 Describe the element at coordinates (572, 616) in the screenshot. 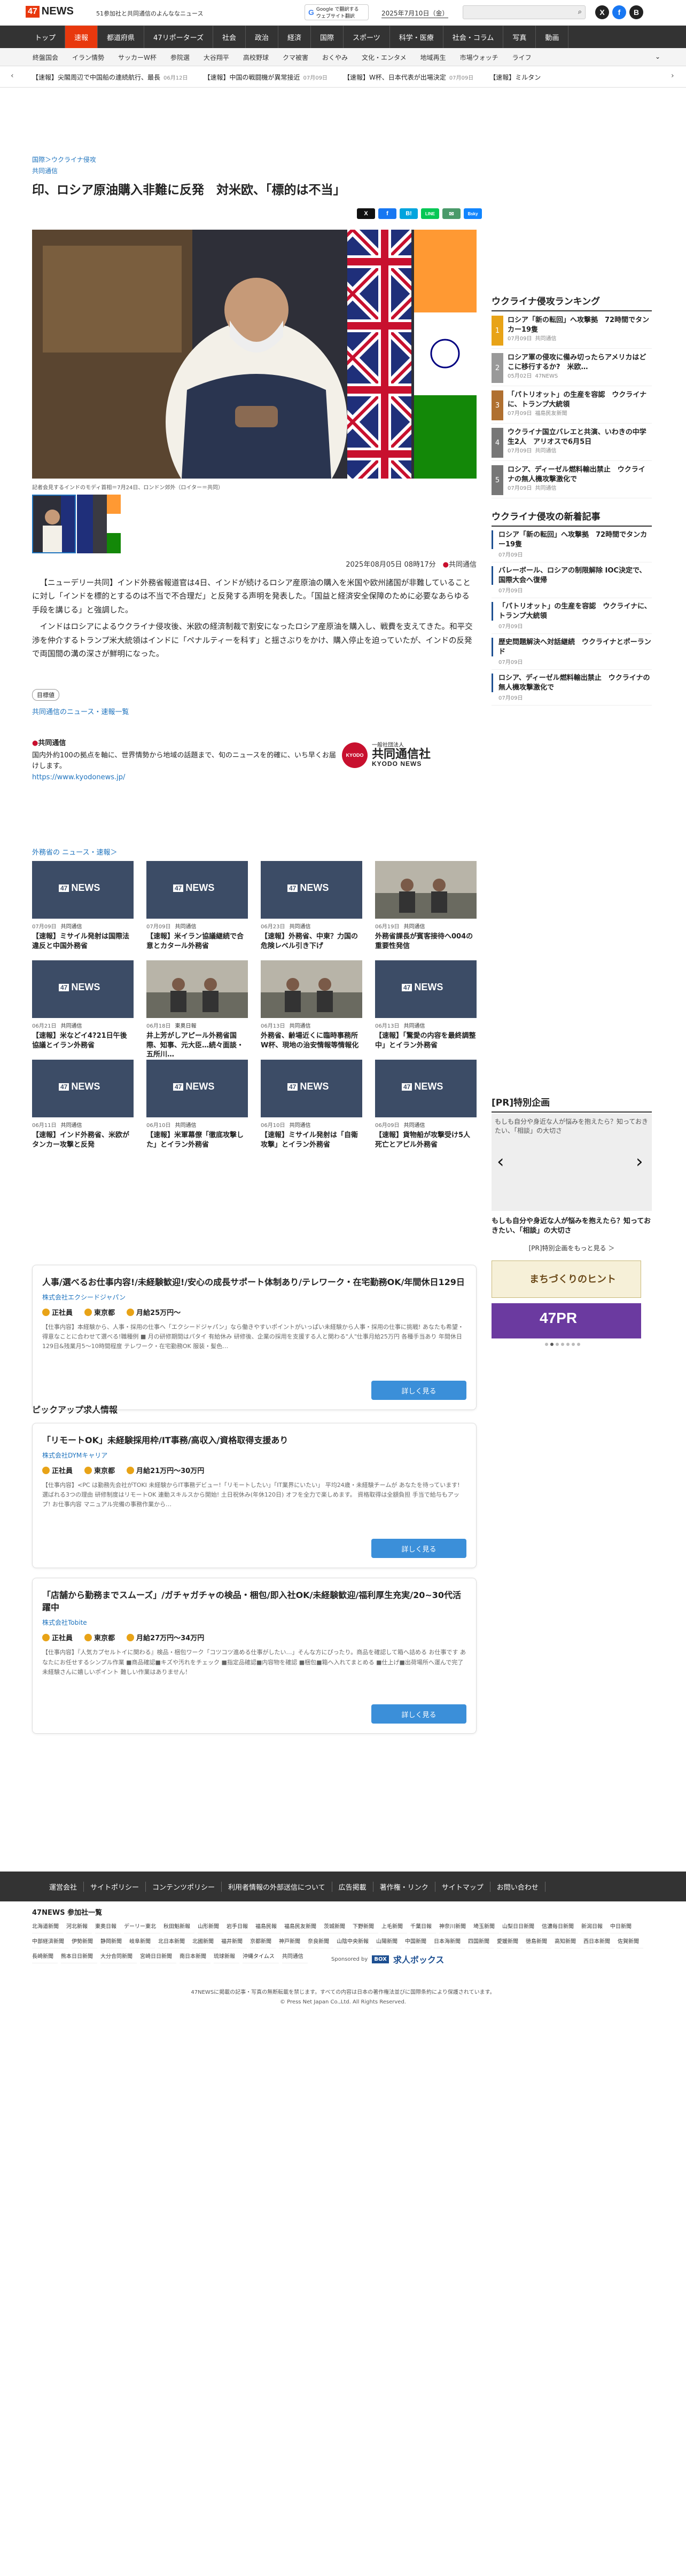

I see `latest-item: 「パトリオット」の生産を容認 ウクライナに、トランプ大統領 07月09日` at that location.